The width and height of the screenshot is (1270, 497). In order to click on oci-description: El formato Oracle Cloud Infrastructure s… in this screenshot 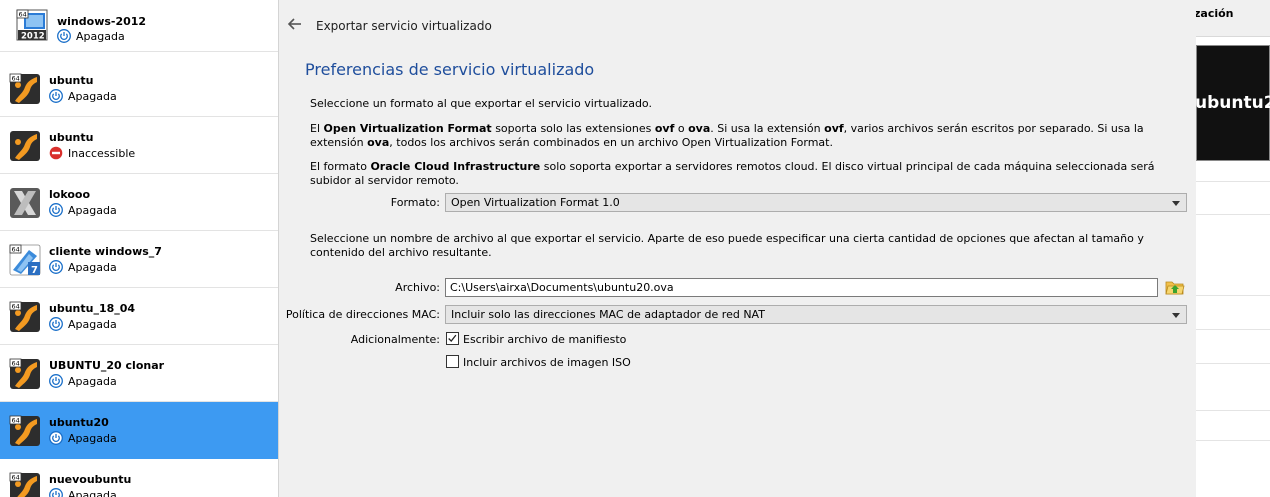, I will do `click(732, 173)`.